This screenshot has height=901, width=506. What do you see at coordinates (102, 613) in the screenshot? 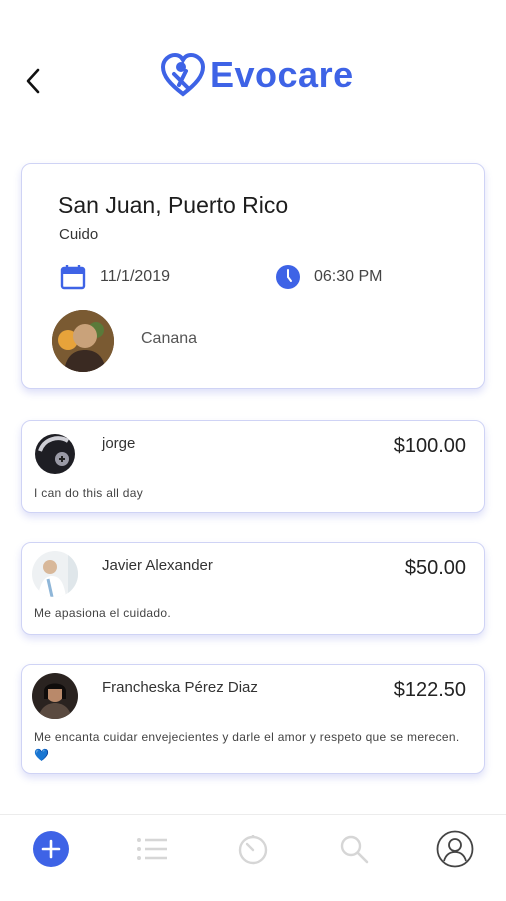
I see `offer-message: Me apasiona el cuidado.` at bounding box center [102, 613].